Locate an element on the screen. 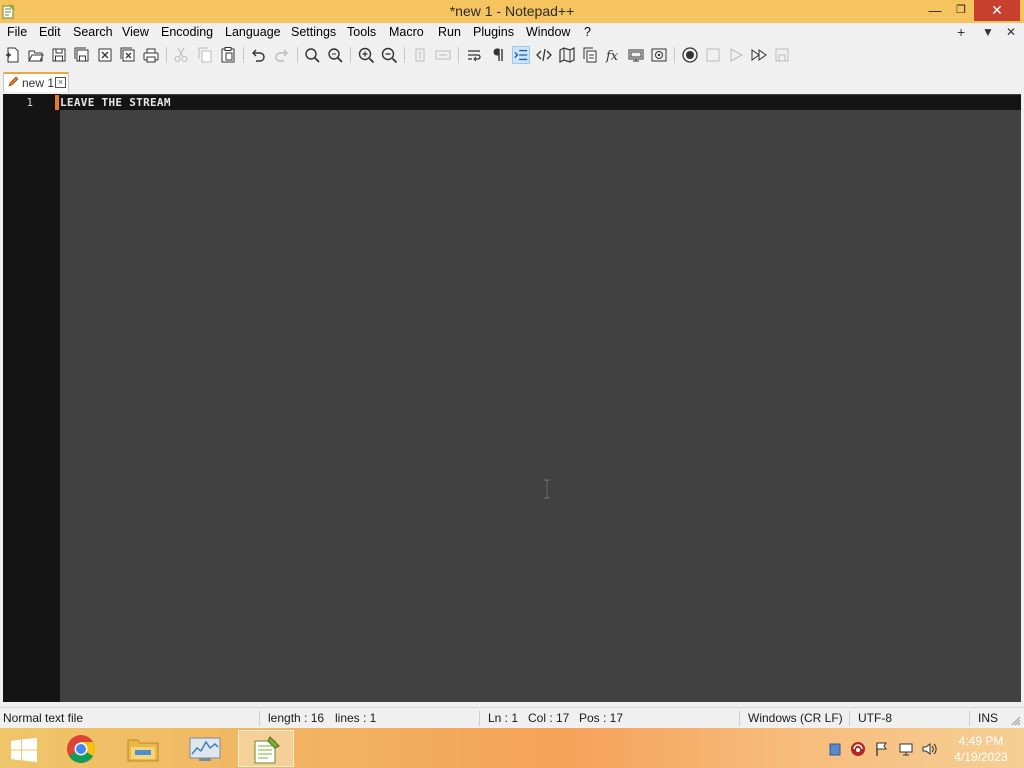  new-file-icon is located at coordinates (13, 55).